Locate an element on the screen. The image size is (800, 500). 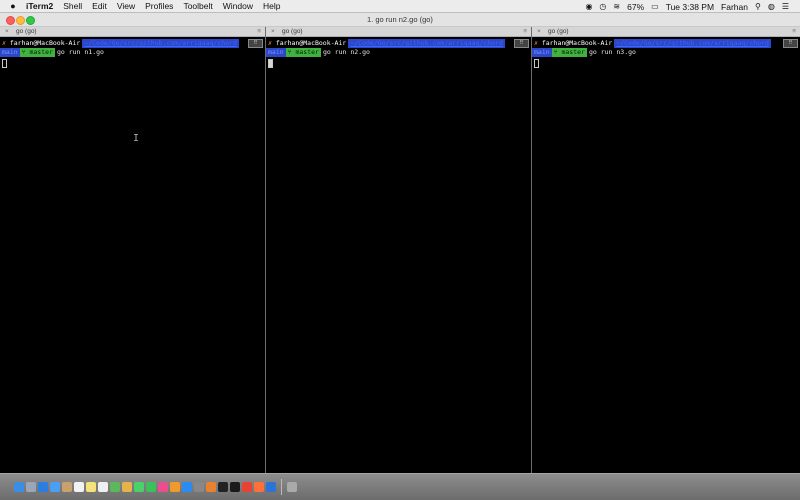
menu-edit: Edit is located at coordinates (99, 6).